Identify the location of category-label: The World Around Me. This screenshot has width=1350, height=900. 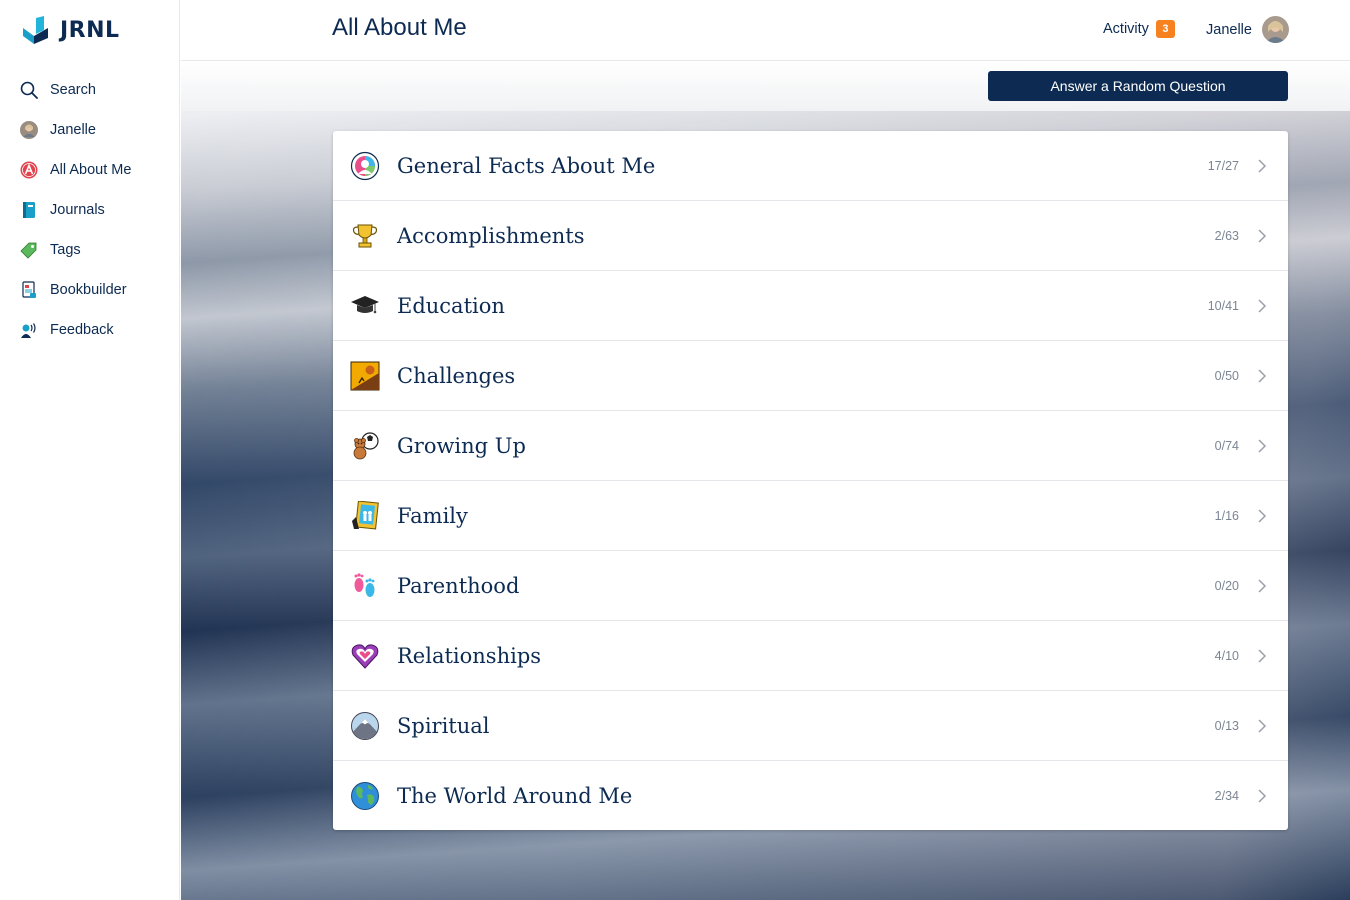
(515, 795).